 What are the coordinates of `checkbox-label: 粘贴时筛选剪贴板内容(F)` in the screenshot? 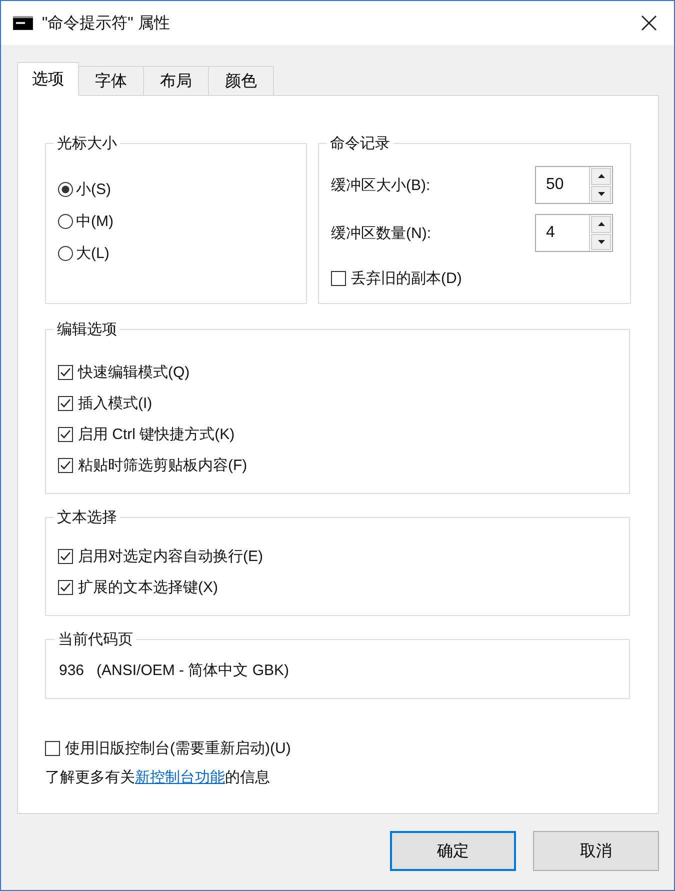 It's located at (163, 465).